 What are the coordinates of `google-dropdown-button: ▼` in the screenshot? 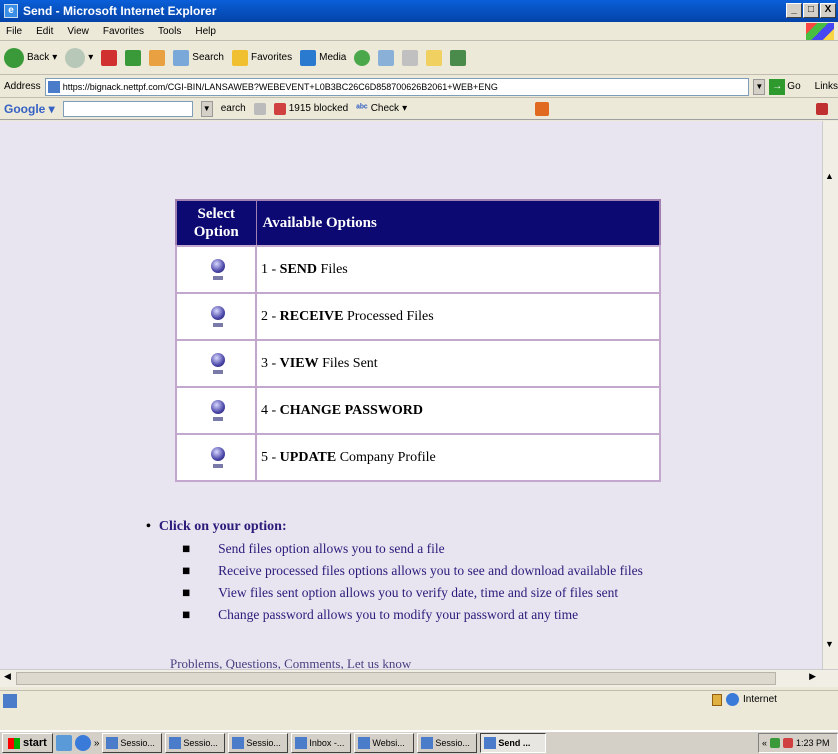 It's located at (206, 108).